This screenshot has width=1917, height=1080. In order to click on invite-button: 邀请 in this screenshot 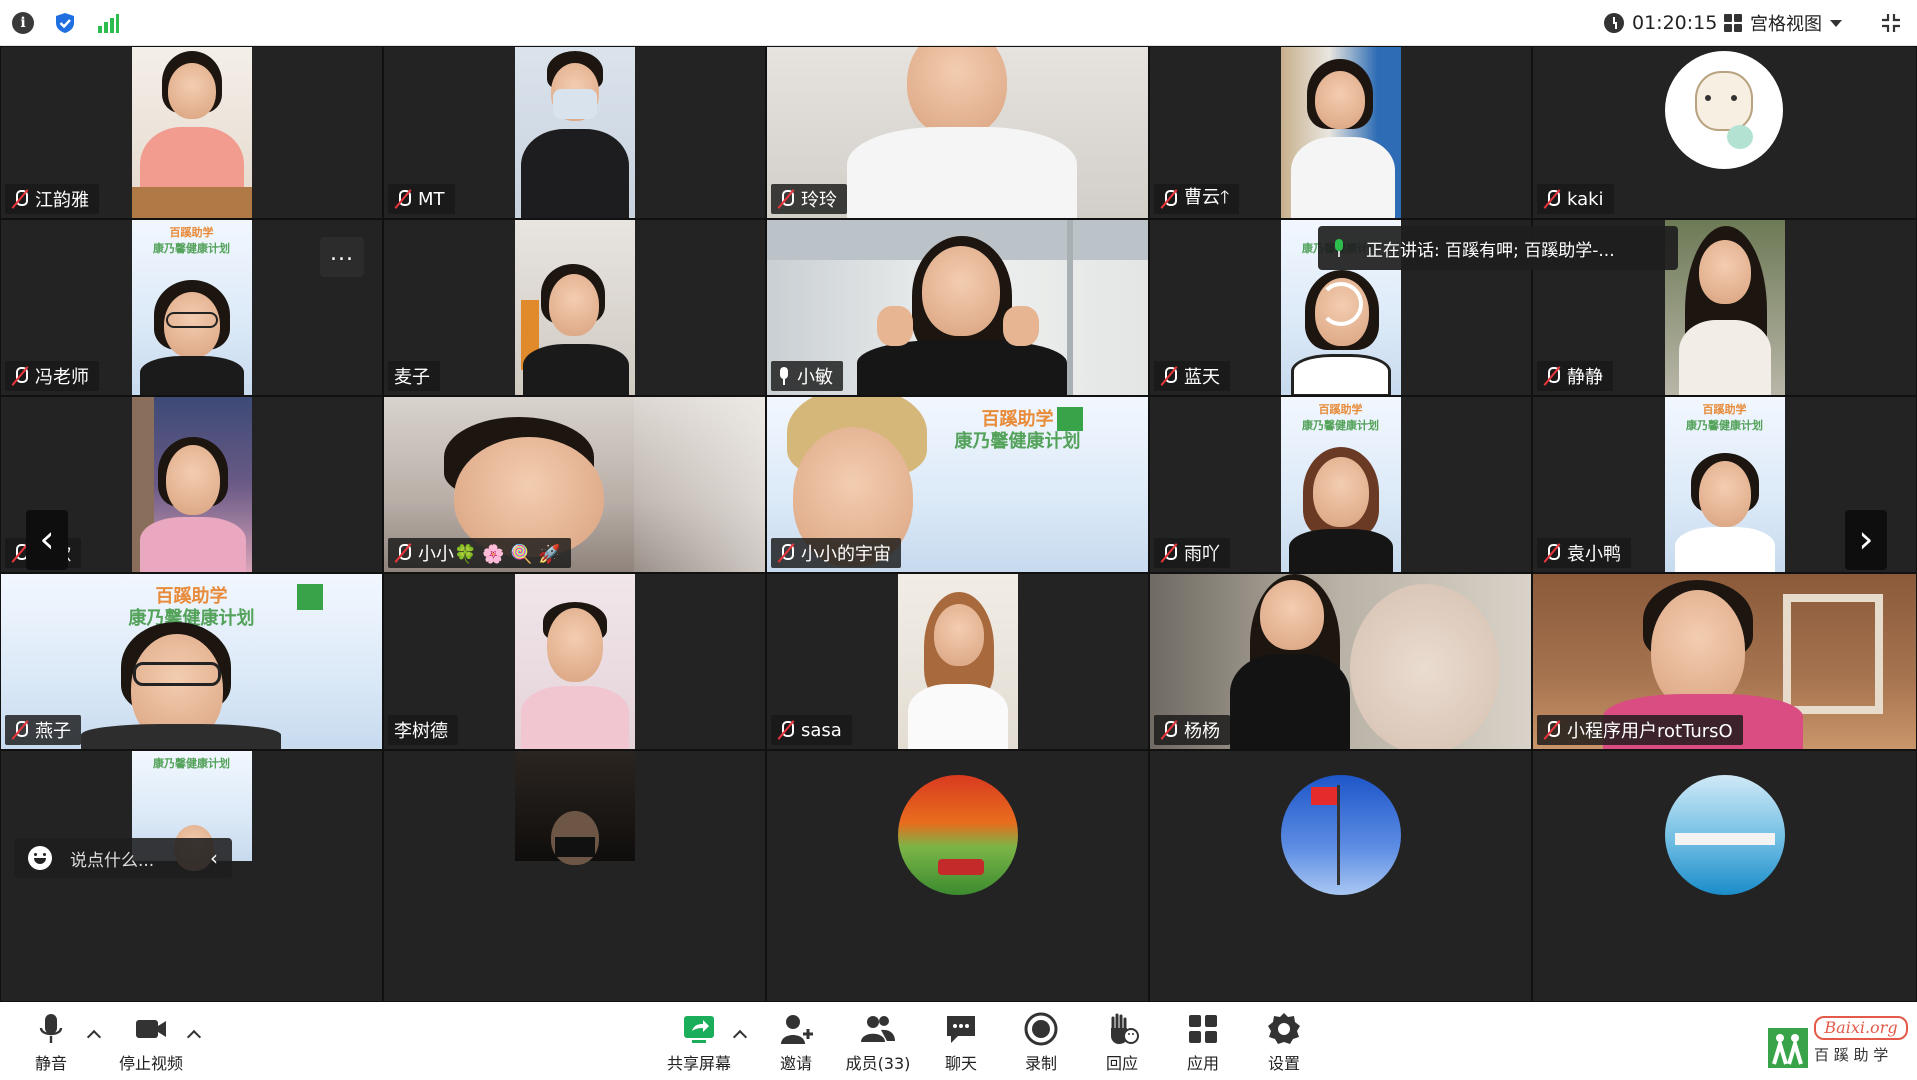, I will do `click(796, 1042)`.